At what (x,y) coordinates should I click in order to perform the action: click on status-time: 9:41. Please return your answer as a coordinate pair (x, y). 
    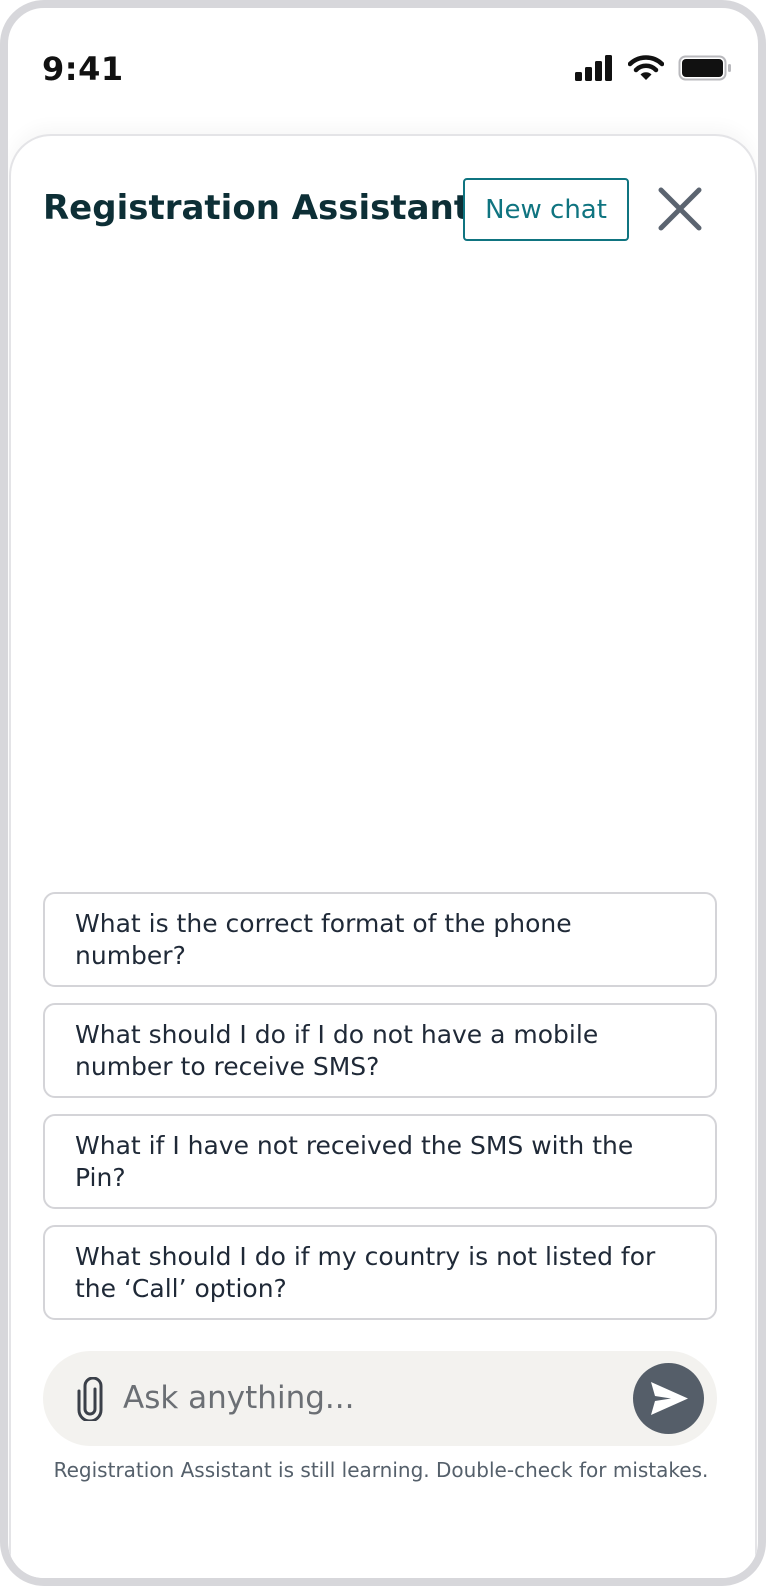
    Looking at the image, I should click on (83, 69).